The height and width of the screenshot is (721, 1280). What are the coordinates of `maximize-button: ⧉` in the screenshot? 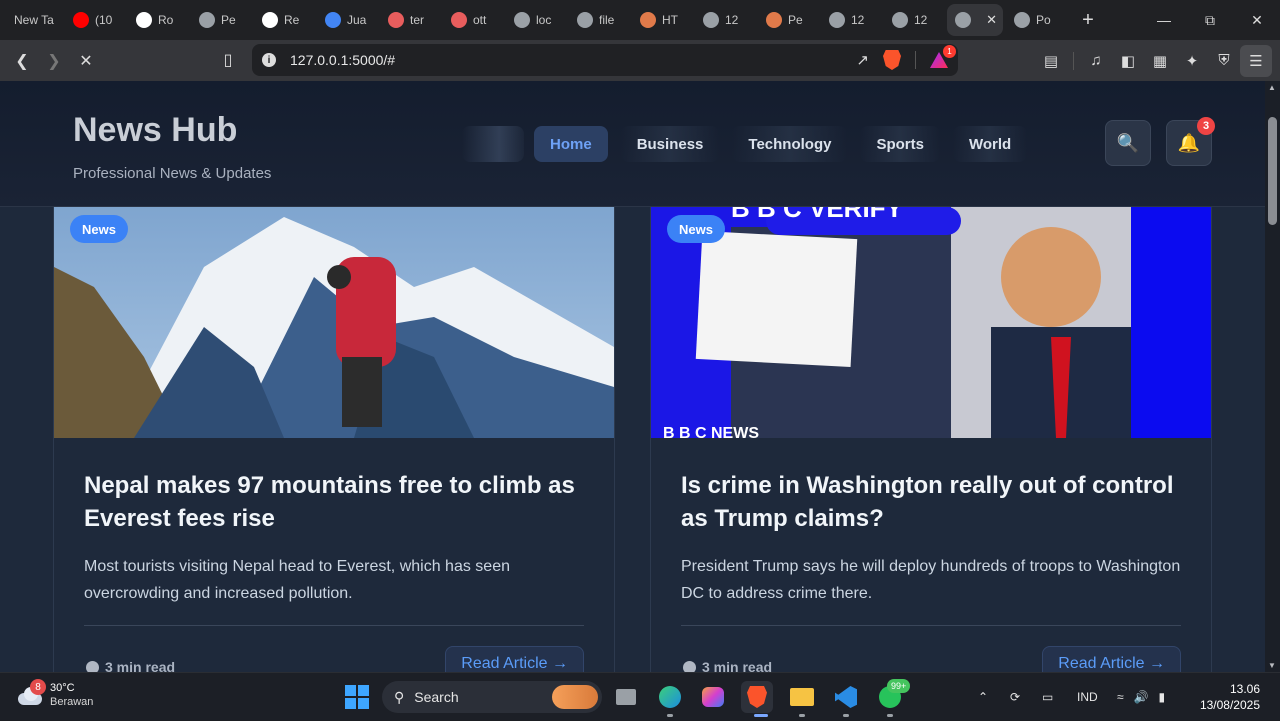 It's located at (1210, 20).